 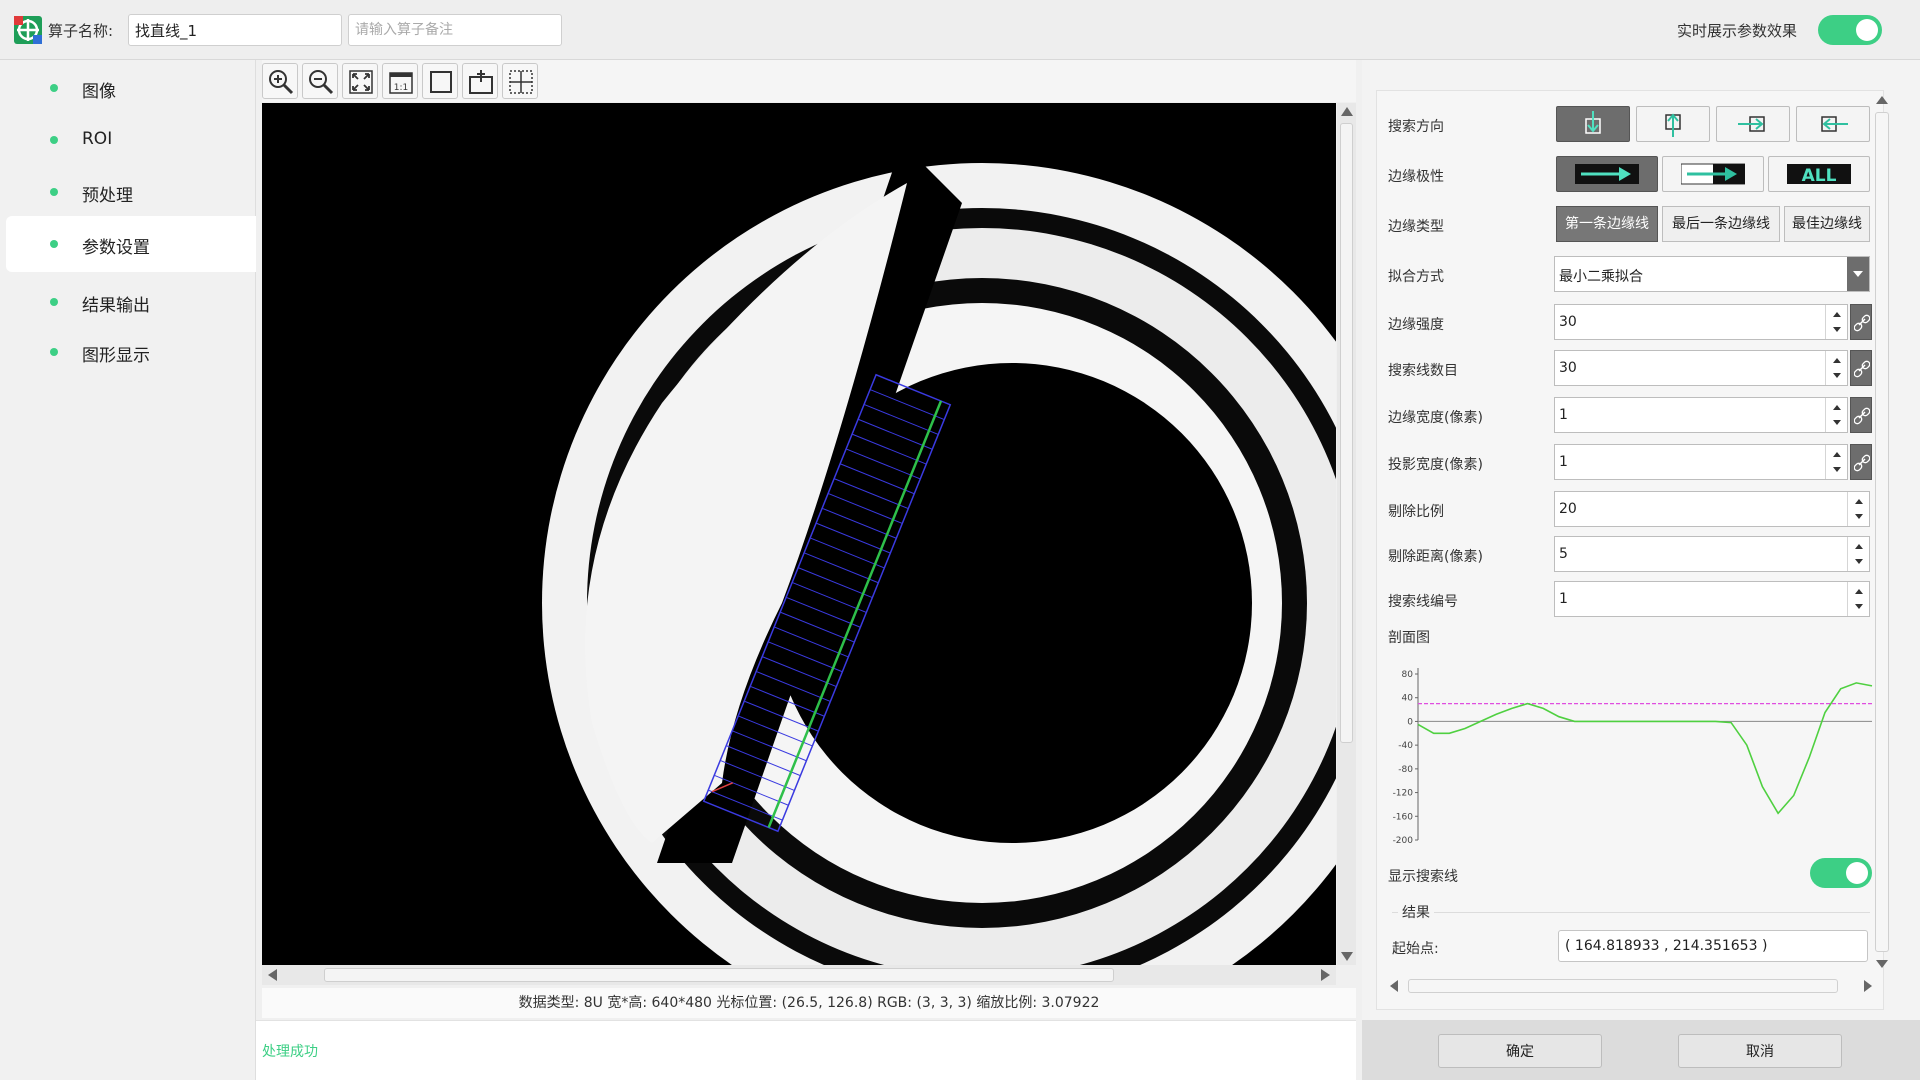 I want to click on actual-size-button: 1:1, so click(x=400, y=81).